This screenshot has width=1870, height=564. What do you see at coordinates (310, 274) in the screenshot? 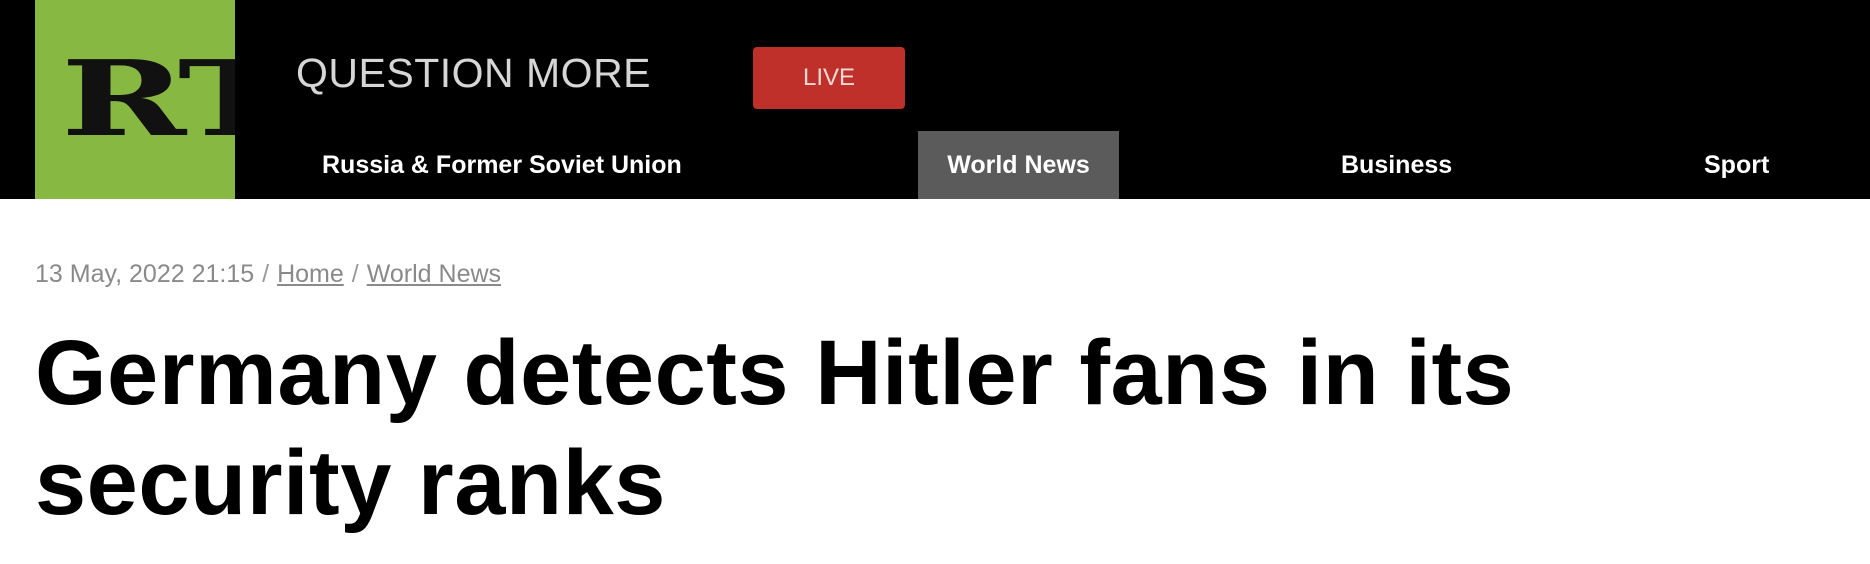
I see `breadcrumb-home-link: Home` at bounding box center [310, 274].